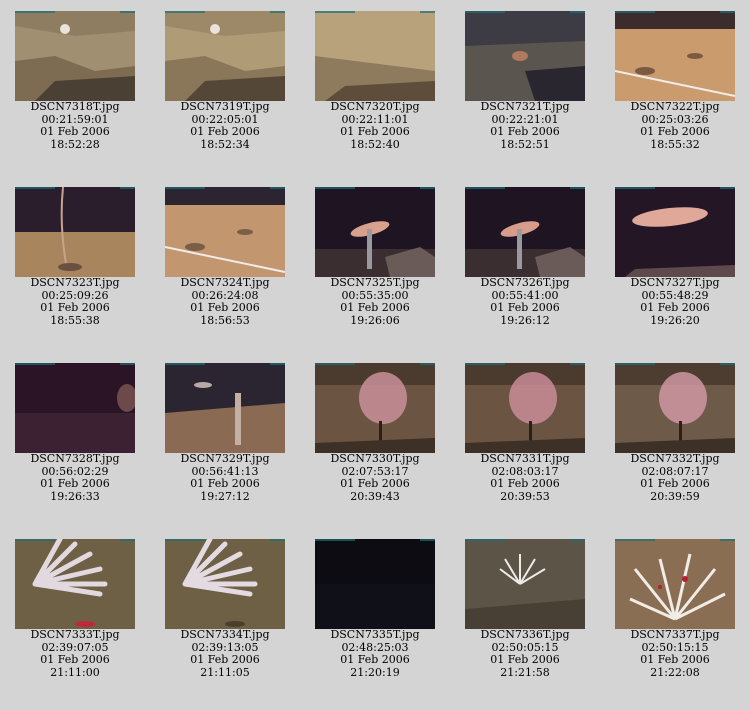  What do you see at coordinates (75, 458) in the screenshot?
I see `thumbnail-filename: DSCN7328T.jpg` at bounding box center [75, 458].